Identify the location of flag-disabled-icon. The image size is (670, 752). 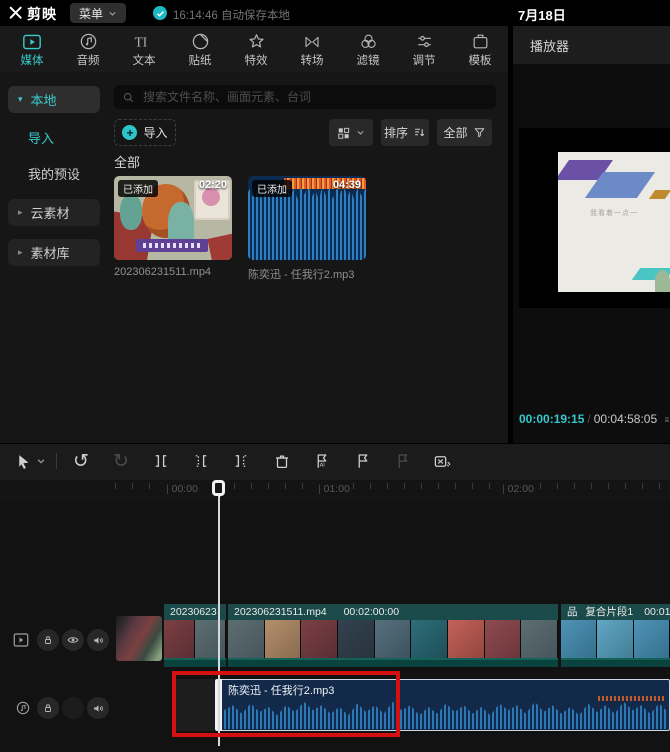
(403, 461).